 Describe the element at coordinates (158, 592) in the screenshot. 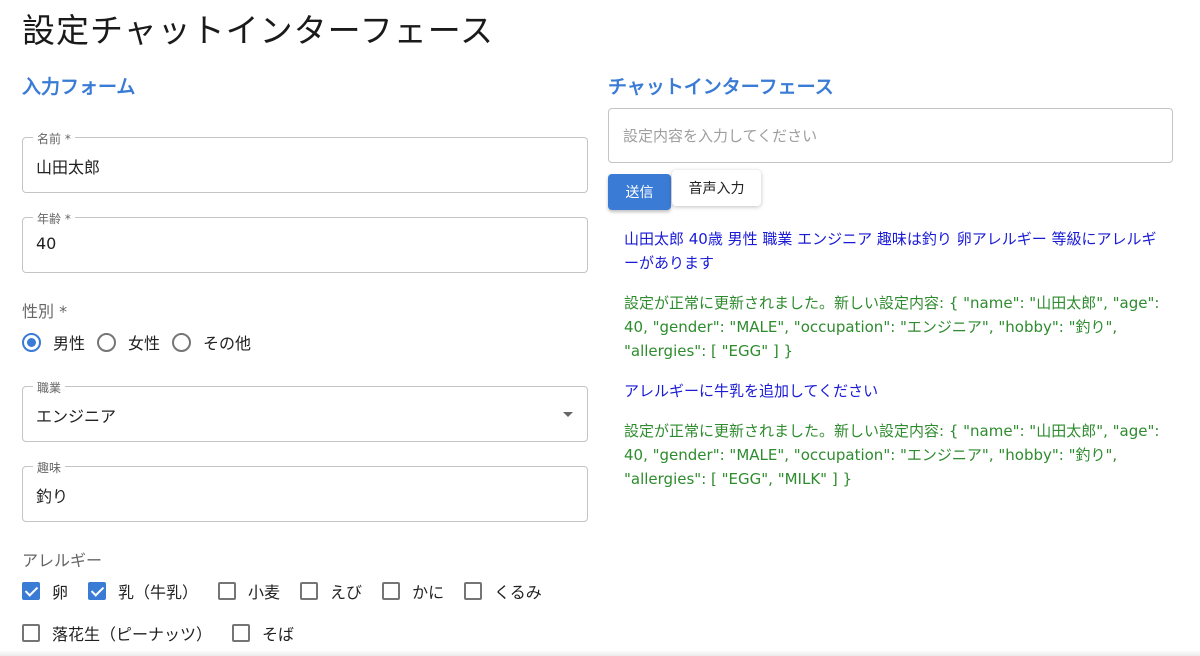

I see `allergy-option-label: 乳（牛乳）` at that location.